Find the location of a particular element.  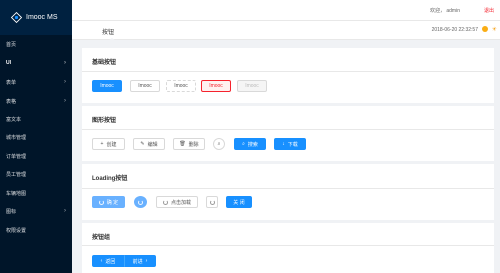

disabled-button: Imooc is located at coordinates (252, 86).